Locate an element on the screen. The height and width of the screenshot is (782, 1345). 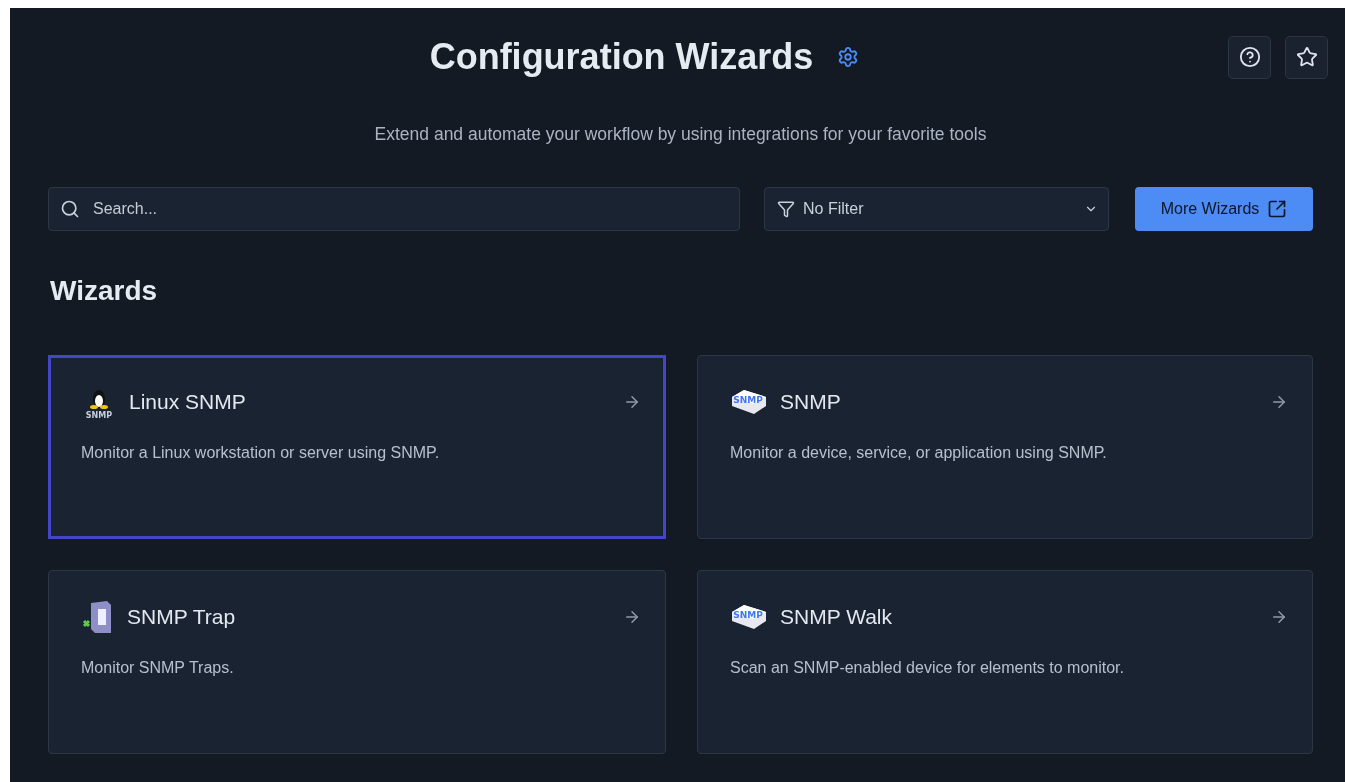
star-icon is located at coordinates (1306, 57).